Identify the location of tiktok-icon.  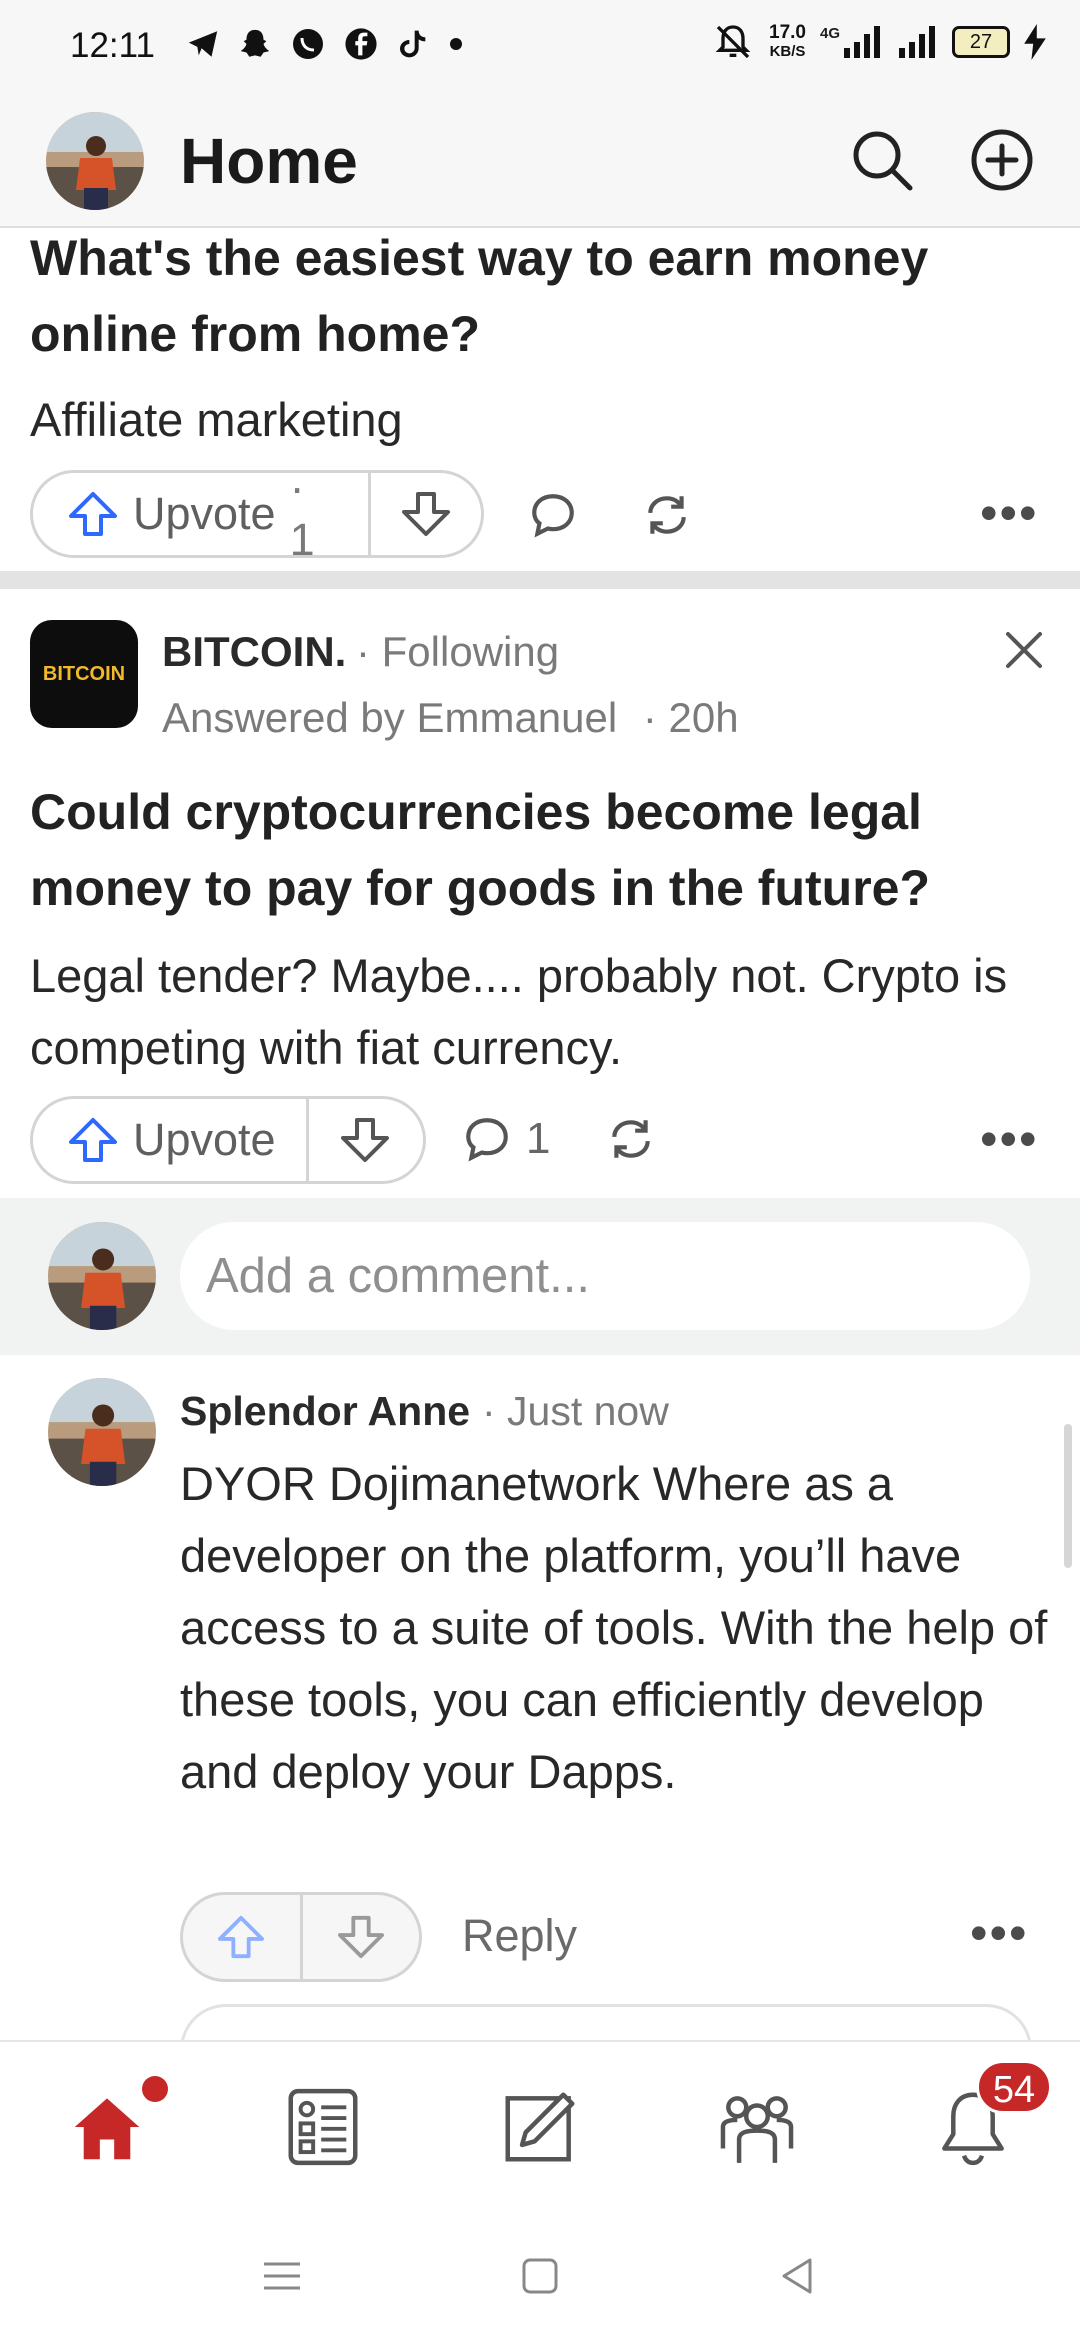
(412, 44).